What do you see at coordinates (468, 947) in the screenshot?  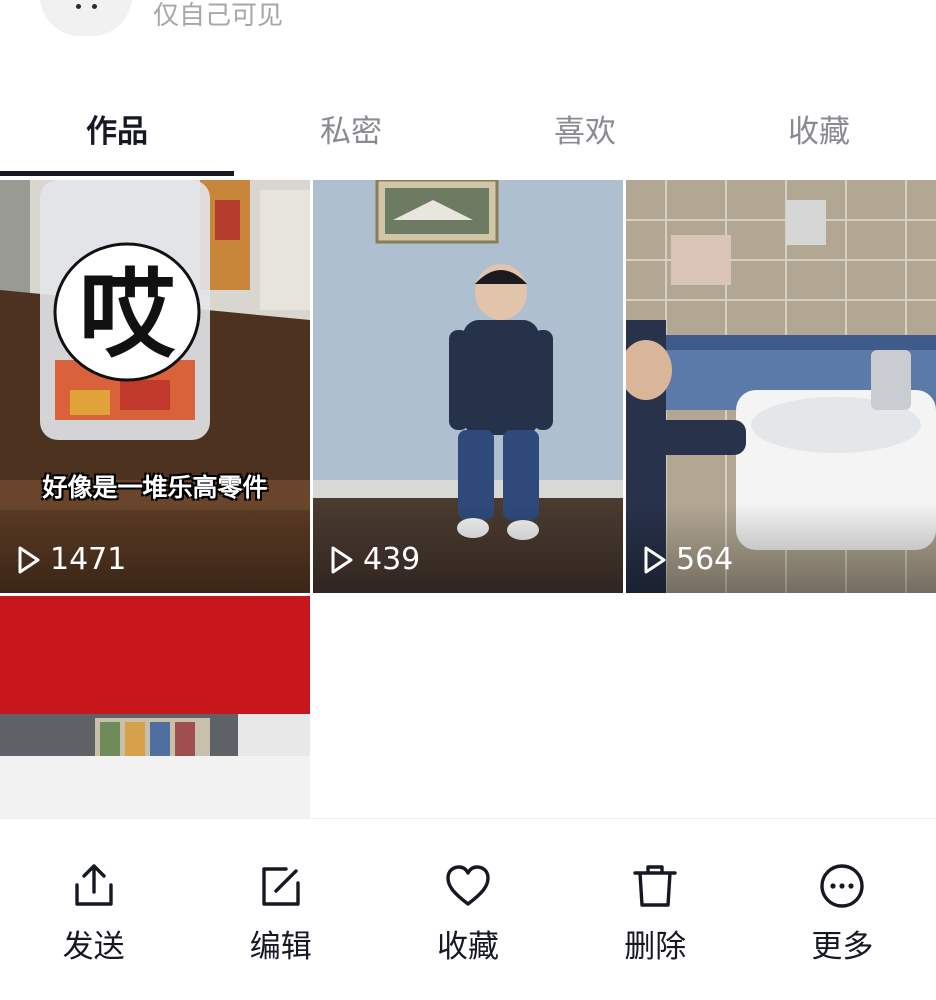 I see `favorite-label: 收藏` at bounding box center [468, 947].